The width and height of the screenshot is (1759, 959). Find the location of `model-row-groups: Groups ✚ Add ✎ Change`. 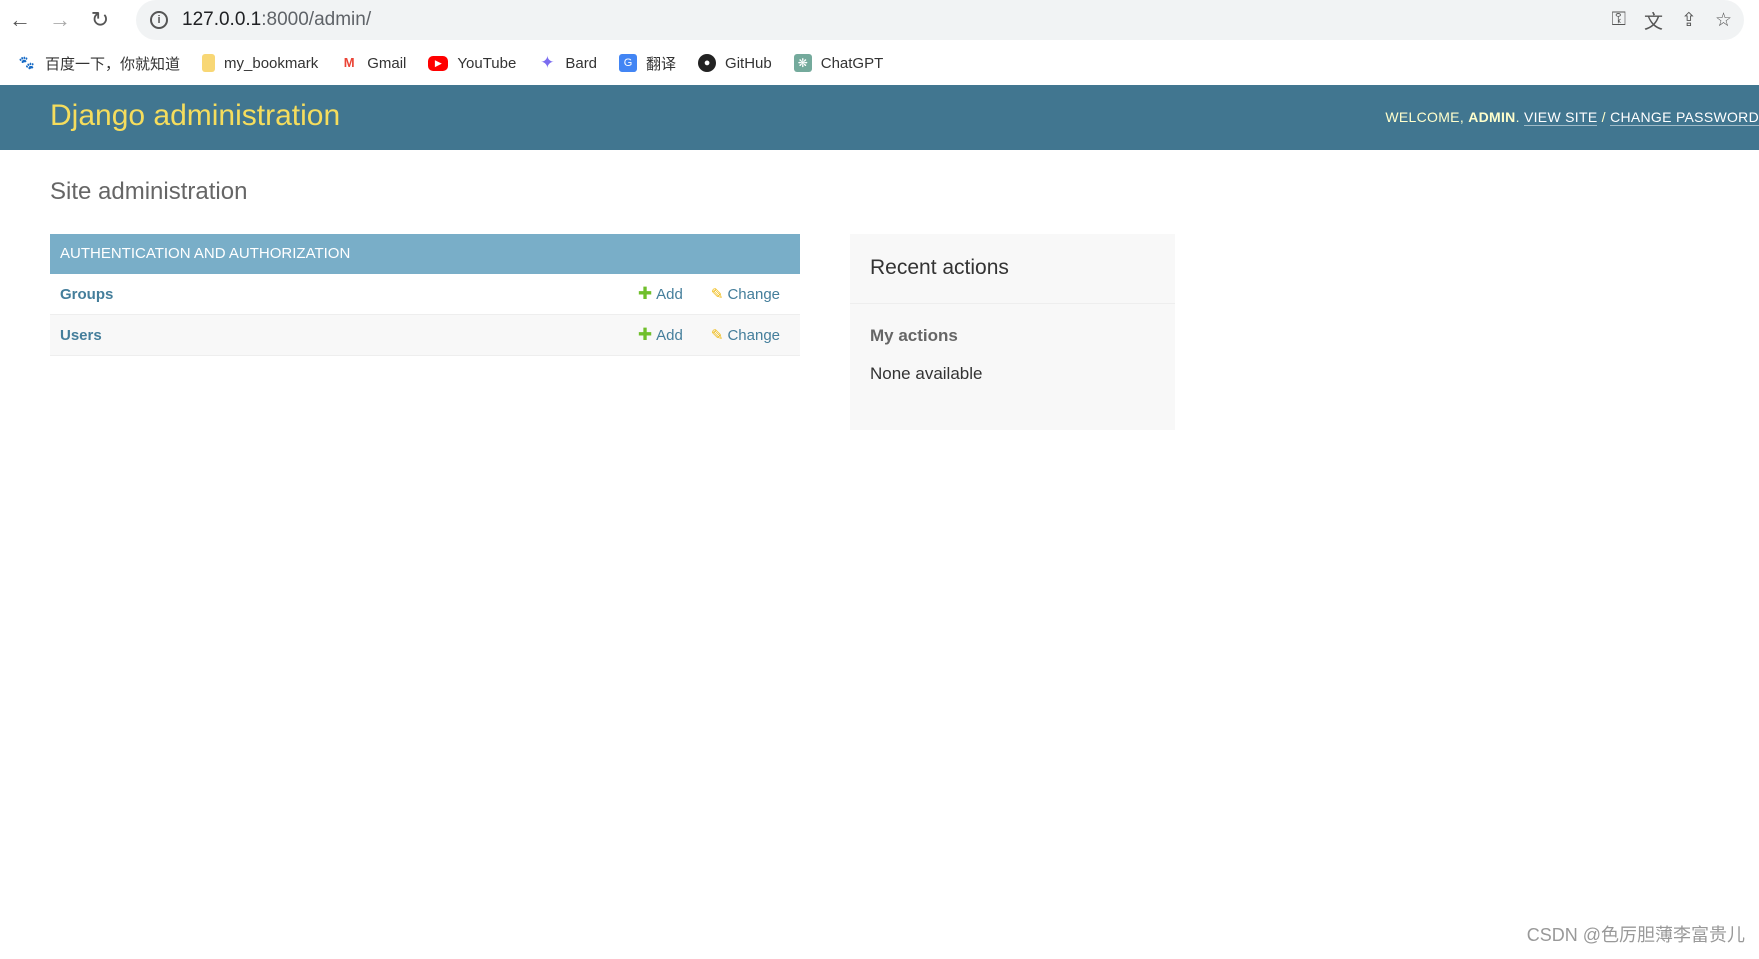

model-row-groups: Groups ✚ Add ✎ Change is located at coordinates (425, 294).